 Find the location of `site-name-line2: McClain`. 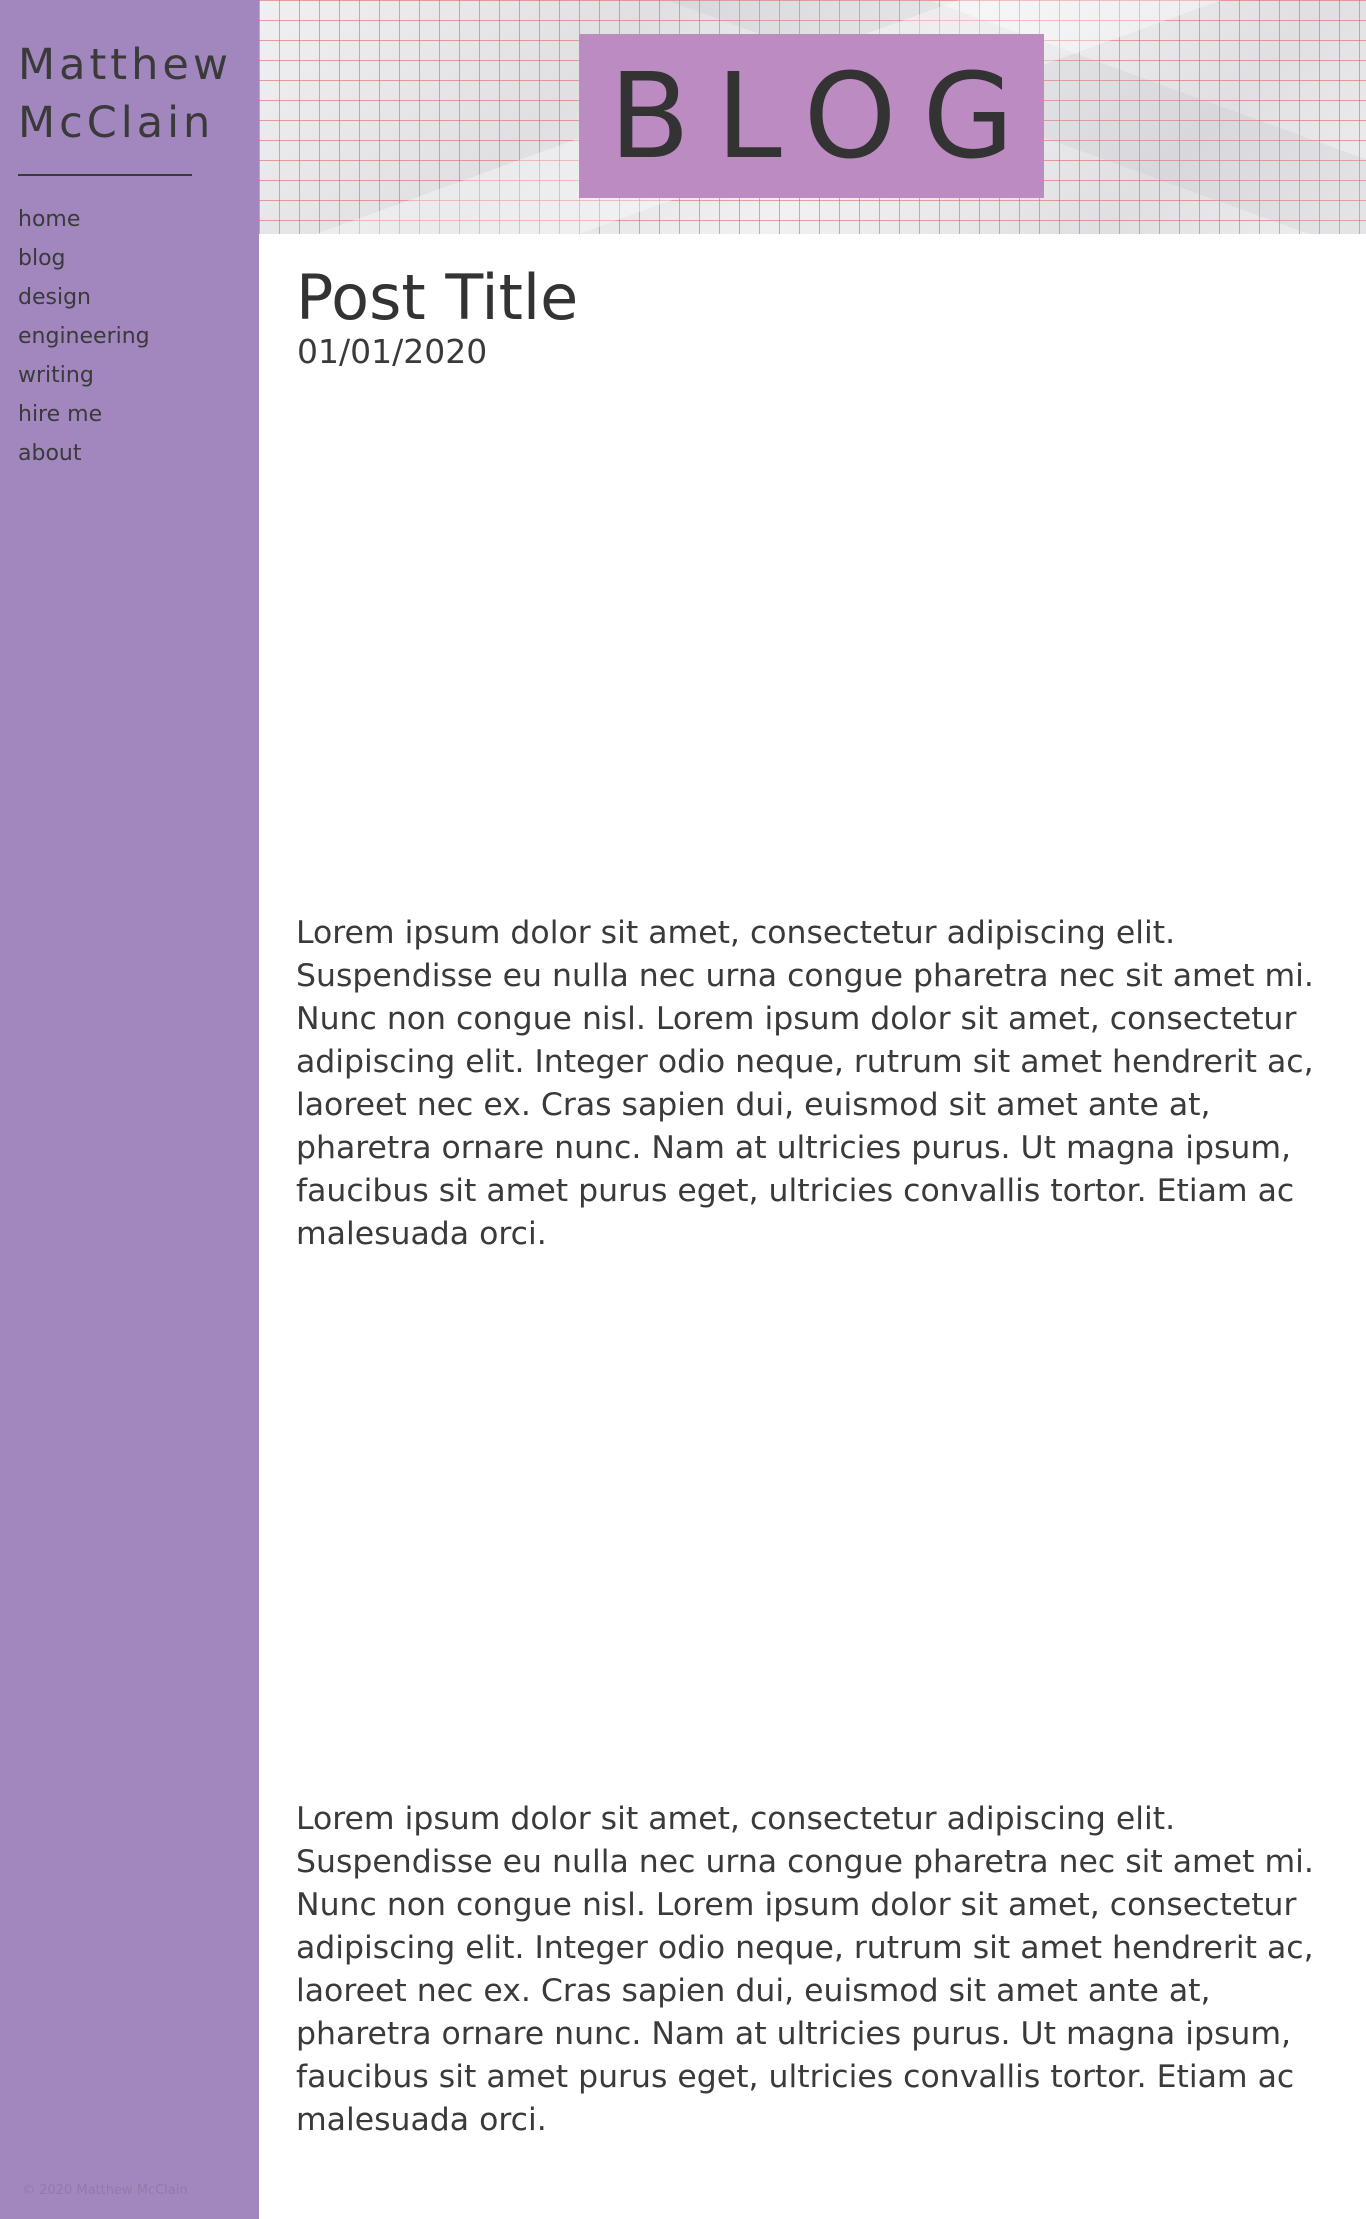

site-name-line2: McClain is located at coordinates (116, 123).